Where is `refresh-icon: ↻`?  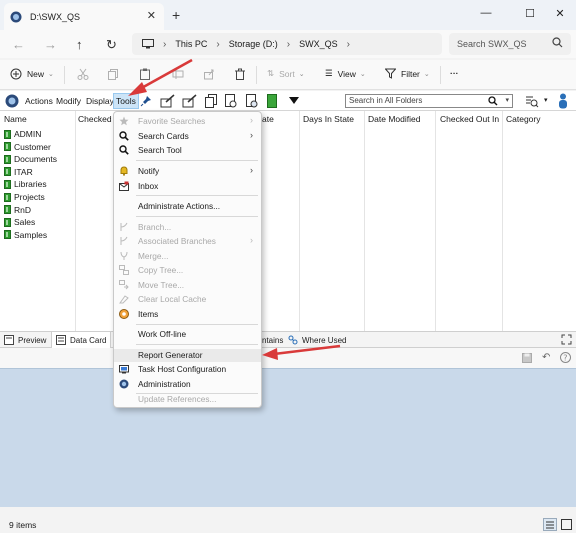
refresh-icon: ↻ is located at coordinates (111, 45).